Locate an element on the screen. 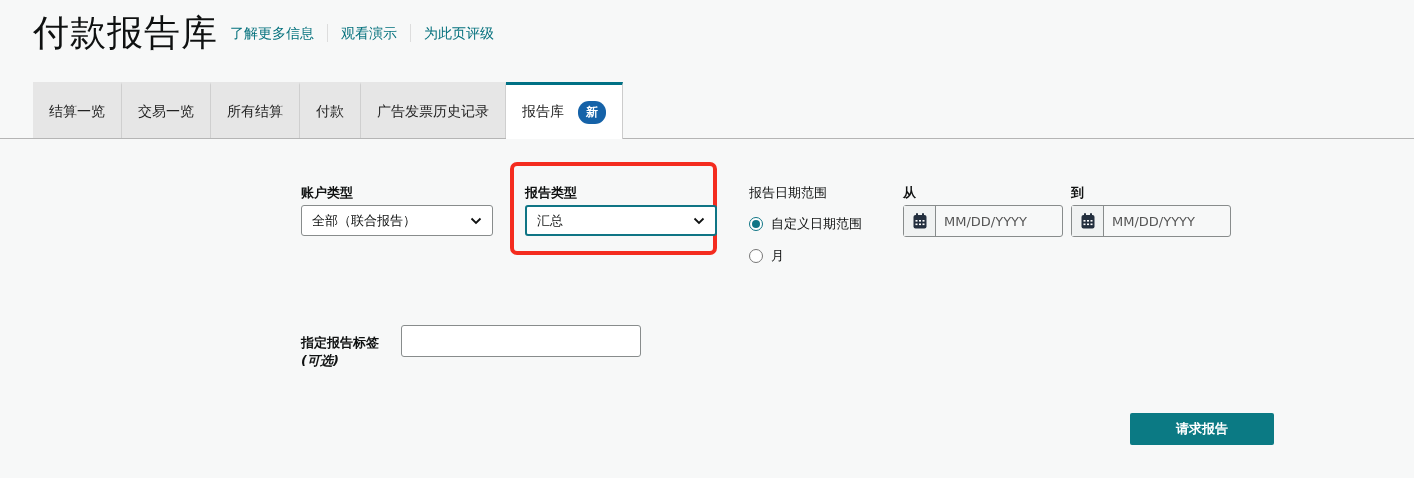 The width and height of the screenshot is (1414, 478). header-link: 了解更多信息 is located at coordinates (278, 33).